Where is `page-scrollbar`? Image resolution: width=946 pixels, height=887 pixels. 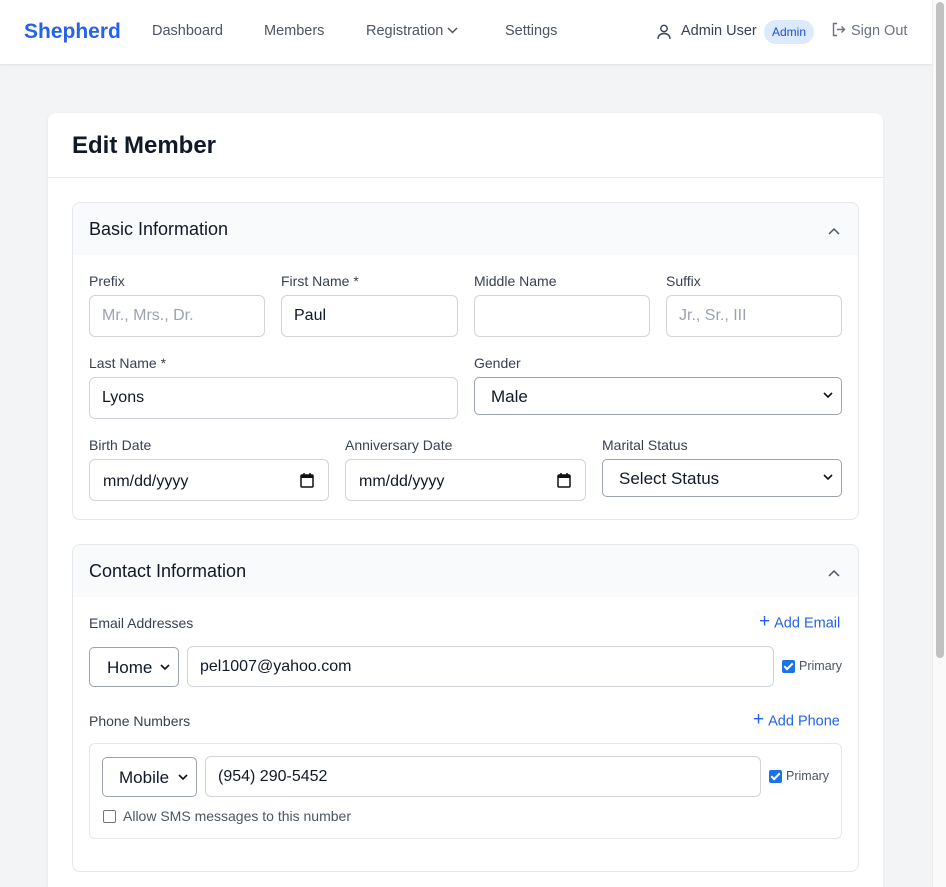
page-scrollbar is located at coordinates (939, 443).